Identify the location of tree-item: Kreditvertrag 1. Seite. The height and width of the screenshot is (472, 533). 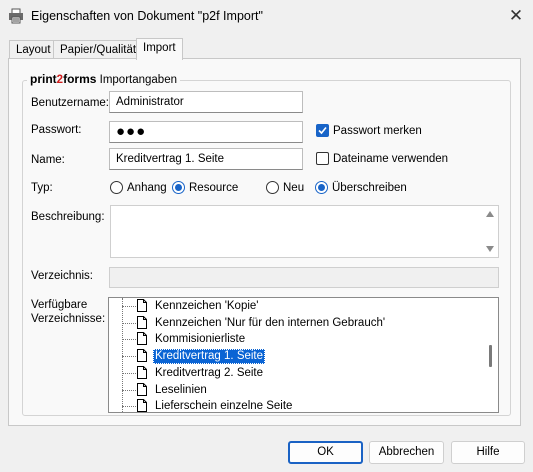
(289, 356).